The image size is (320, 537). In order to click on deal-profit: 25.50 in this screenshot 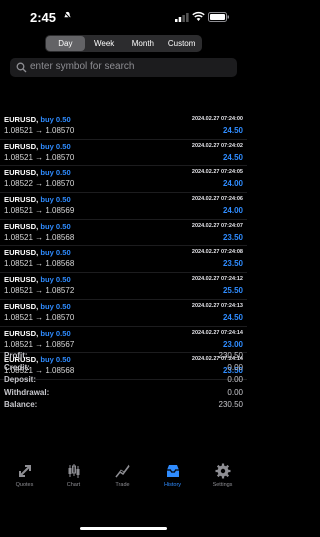, I will do `click(232, 291)`.